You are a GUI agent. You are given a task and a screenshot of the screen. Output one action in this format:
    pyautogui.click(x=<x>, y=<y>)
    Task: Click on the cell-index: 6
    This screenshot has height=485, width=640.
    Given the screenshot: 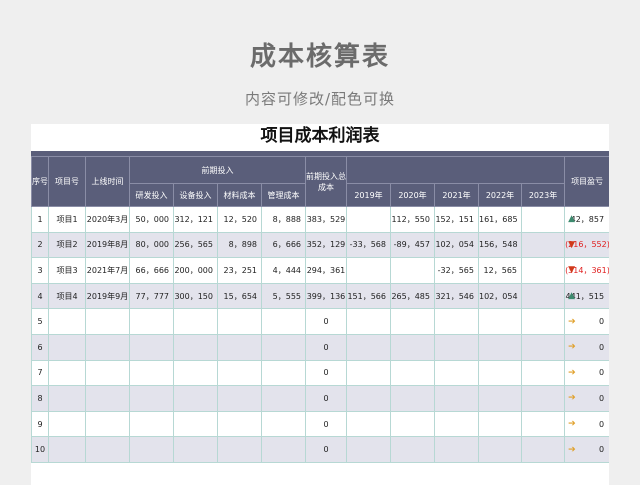 What is the action you would take?
    pyautogui.click(x=40, y=347)
    